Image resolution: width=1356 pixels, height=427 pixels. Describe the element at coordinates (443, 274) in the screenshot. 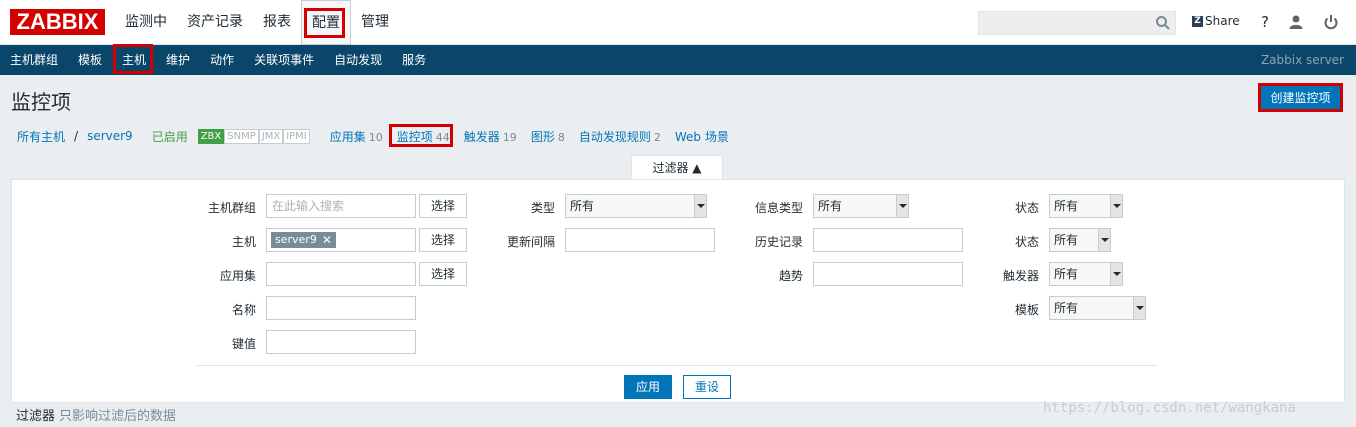

I see `application-select-button: 选择` at that location.